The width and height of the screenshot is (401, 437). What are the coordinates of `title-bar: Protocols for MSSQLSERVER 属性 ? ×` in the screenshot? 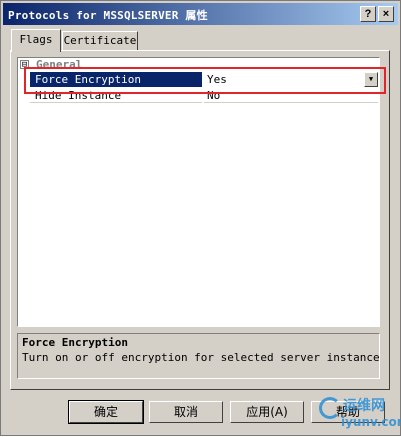 It's located at (200, 14).